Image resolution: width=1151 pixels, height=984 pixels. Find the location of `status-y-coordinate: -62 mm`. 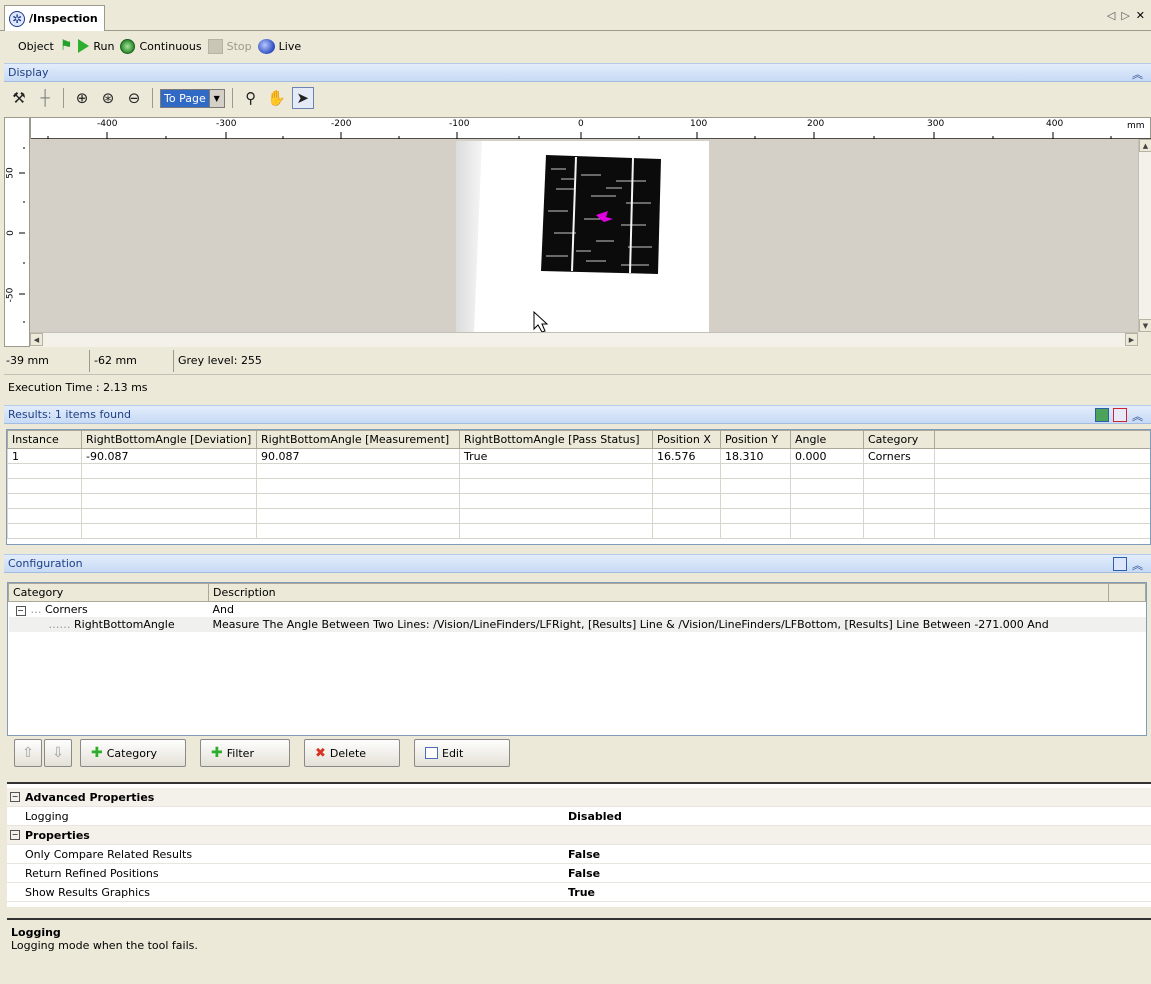

status-y-coordinate: -62 mm is located at coordinates (132, 361).